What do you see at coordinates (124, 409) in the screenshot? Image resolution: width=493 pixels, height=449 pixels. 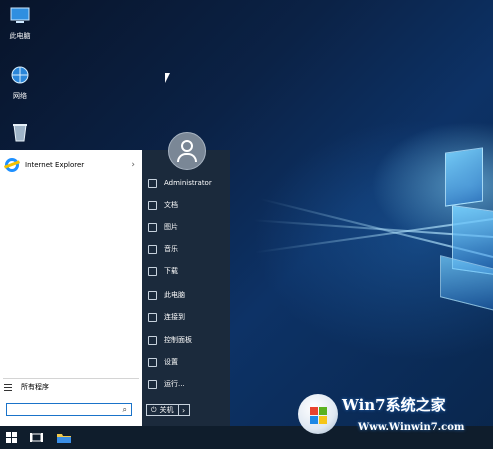 I see `search-icon: ⌕` at bounding box center [124, 409].